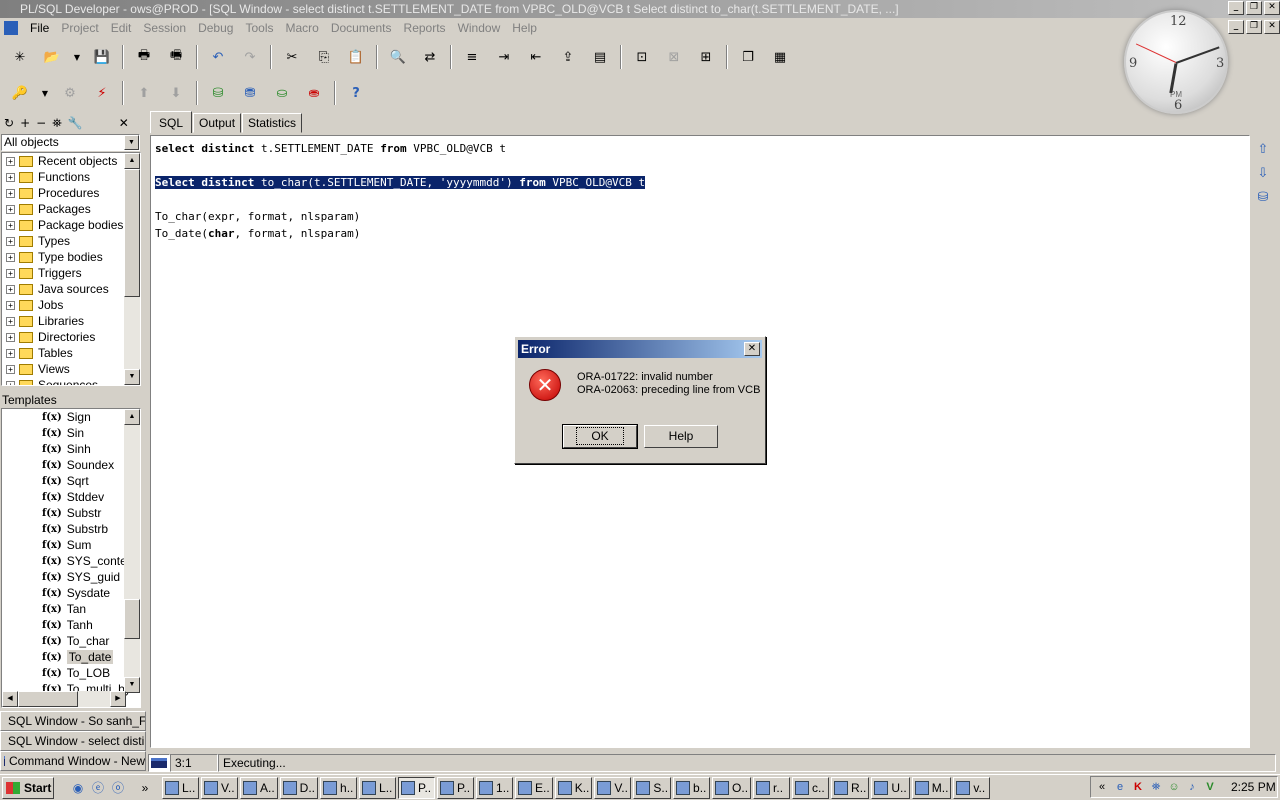 This screenshot has height=800, width=1280. I want to click on taskbar-button: c.., so click(811, 787).